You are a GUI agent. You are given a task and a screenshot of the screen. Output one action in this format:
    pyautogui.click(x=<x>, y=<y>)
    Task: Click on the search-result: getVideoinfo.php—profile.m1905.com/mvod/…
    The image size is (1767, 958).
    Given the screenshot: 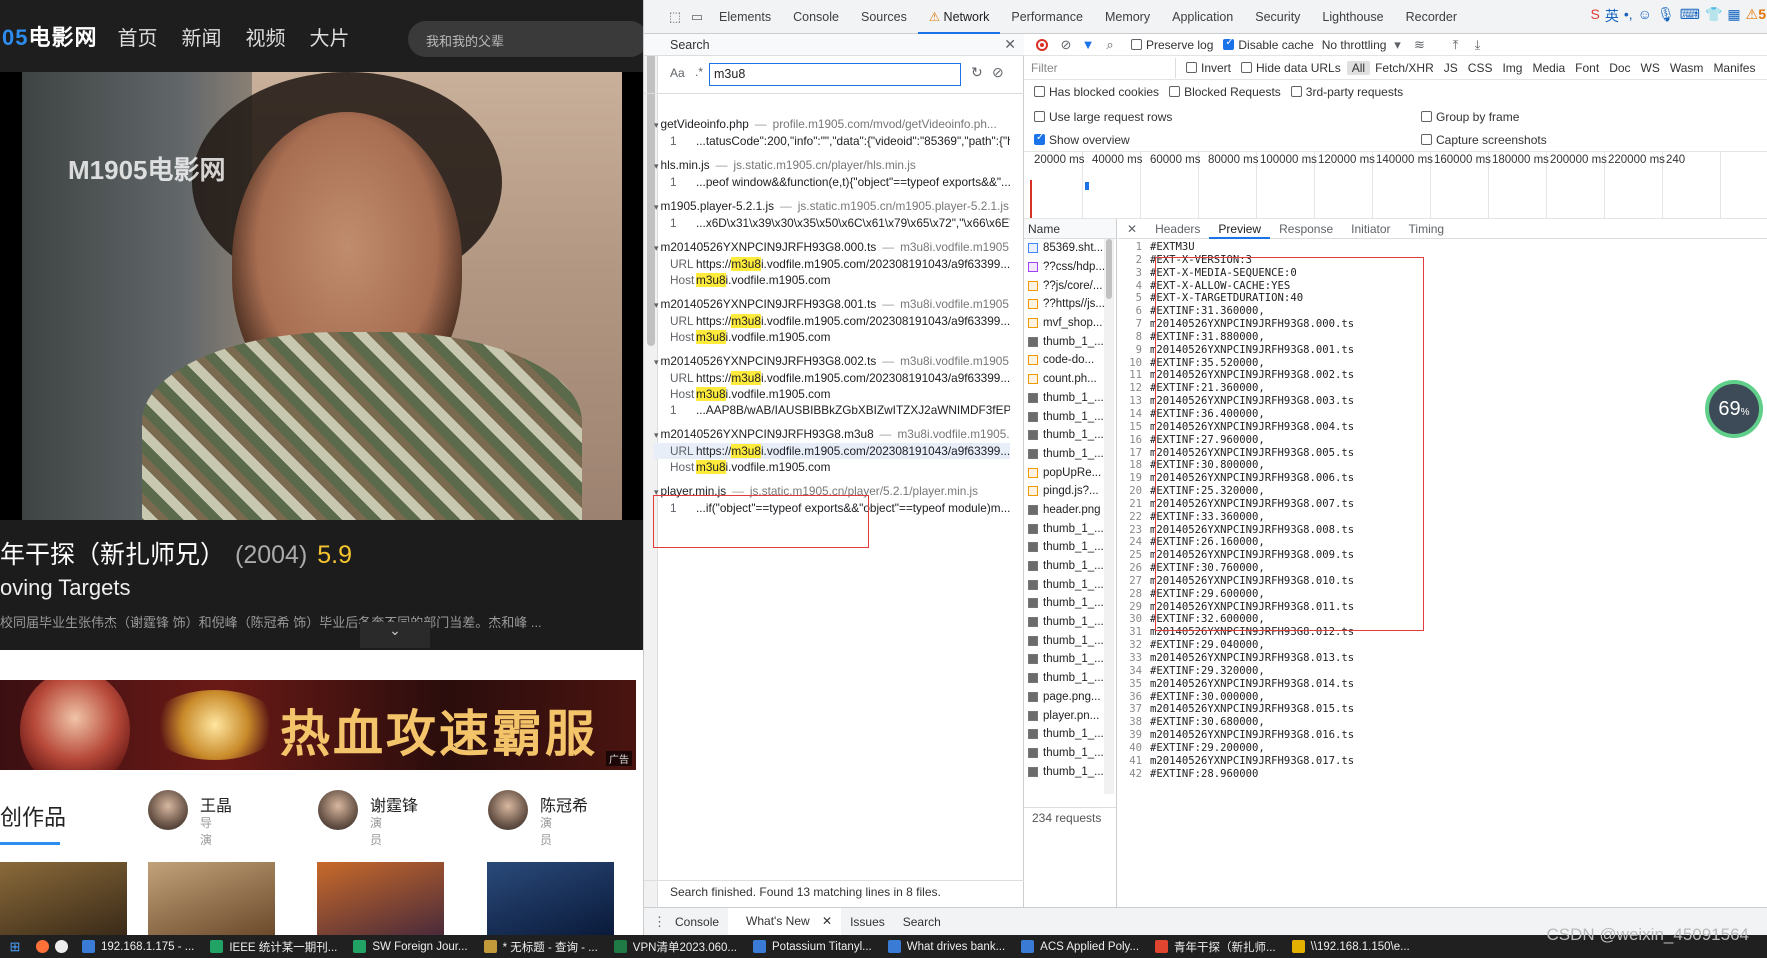 What is the action you would take?
    pyautogui.click(x=832, y=132)
    